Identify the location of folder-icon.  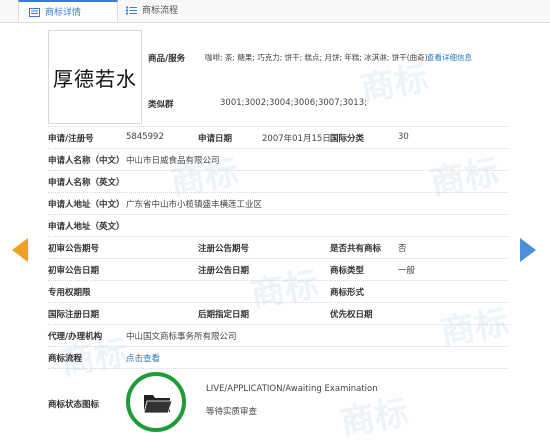
(158, 404).